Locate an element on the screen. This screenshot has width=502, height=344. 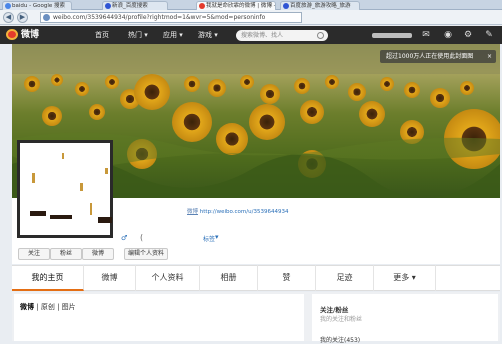
browser-tab: 新浪_百度搜索 is located at coordinates (135, 5).